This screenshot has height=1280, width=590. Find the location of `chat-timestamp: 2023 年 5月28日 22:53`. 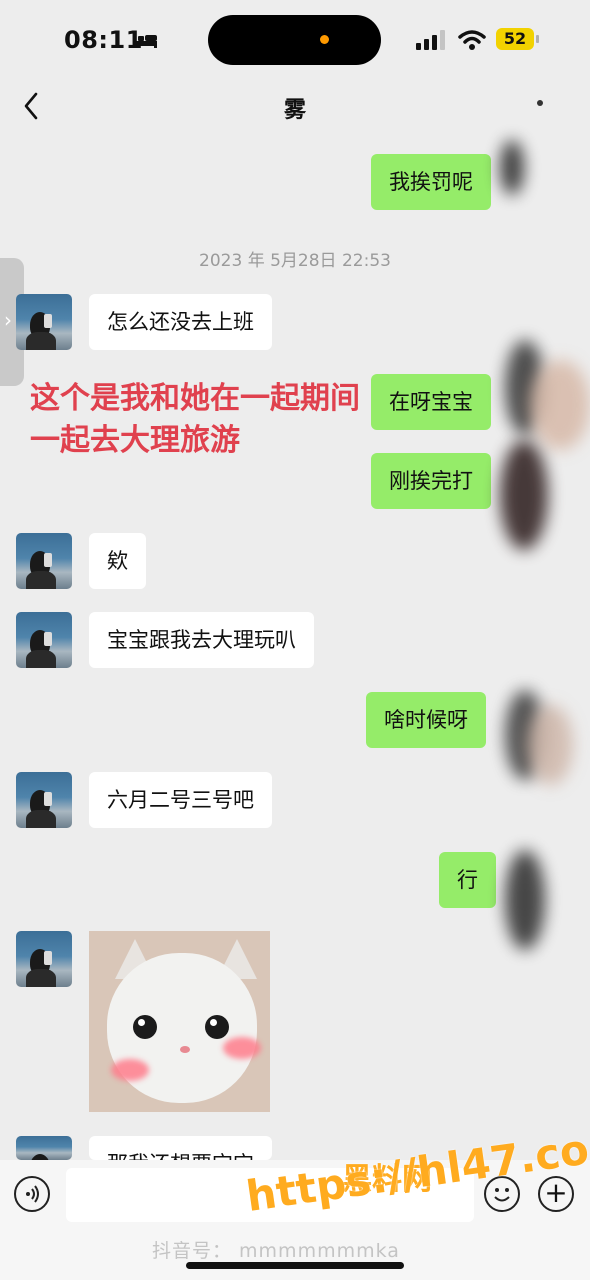

chat-timestamp: 2023 年 5月28日 22:53 is located at coordinates (295, 261).